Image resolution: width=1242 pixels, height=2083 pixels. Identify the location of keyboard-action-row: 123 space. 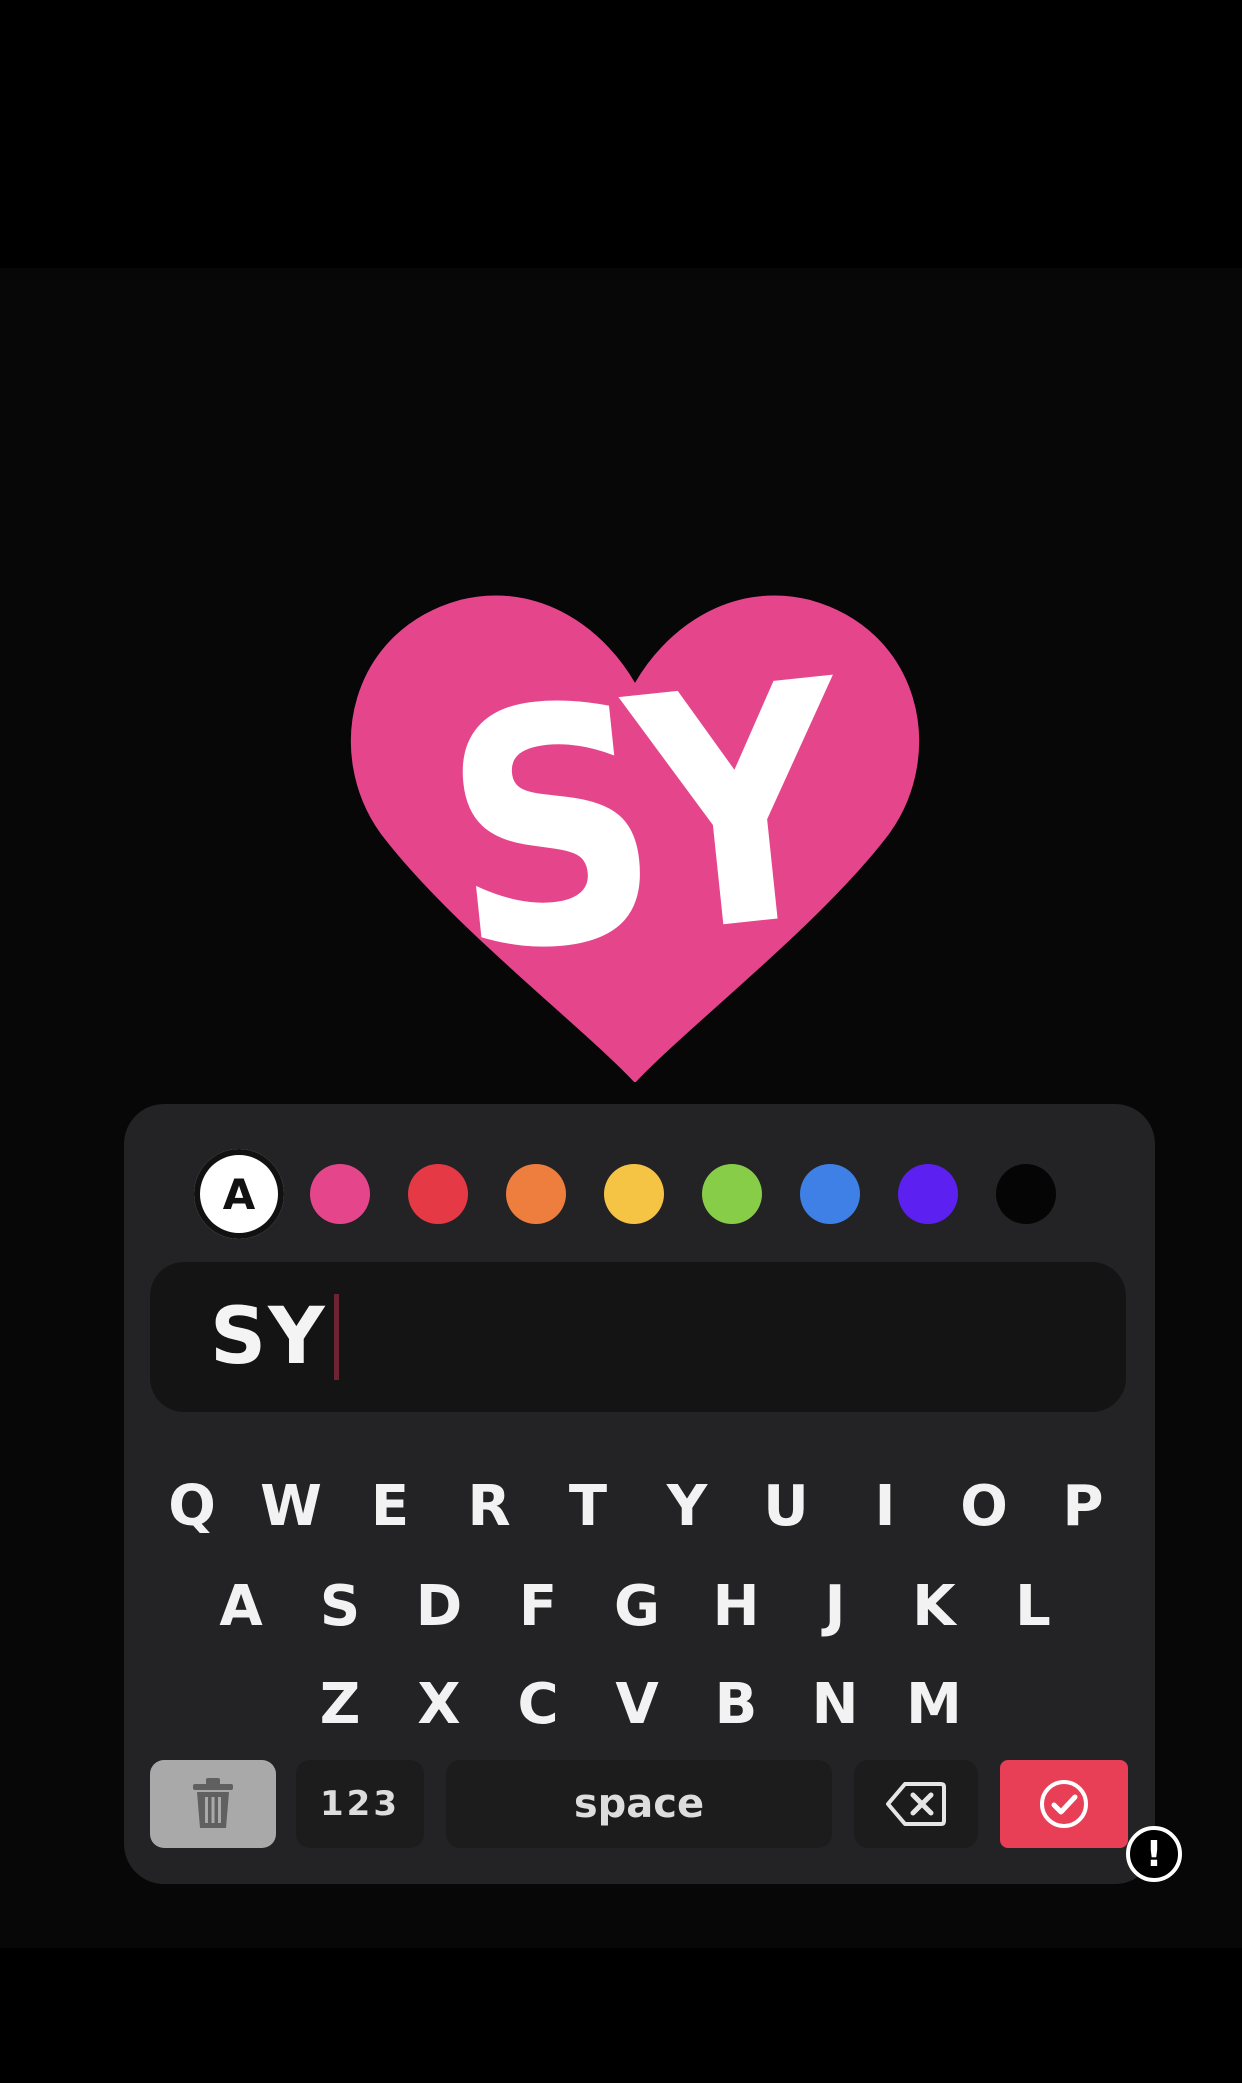
(640, 1804).